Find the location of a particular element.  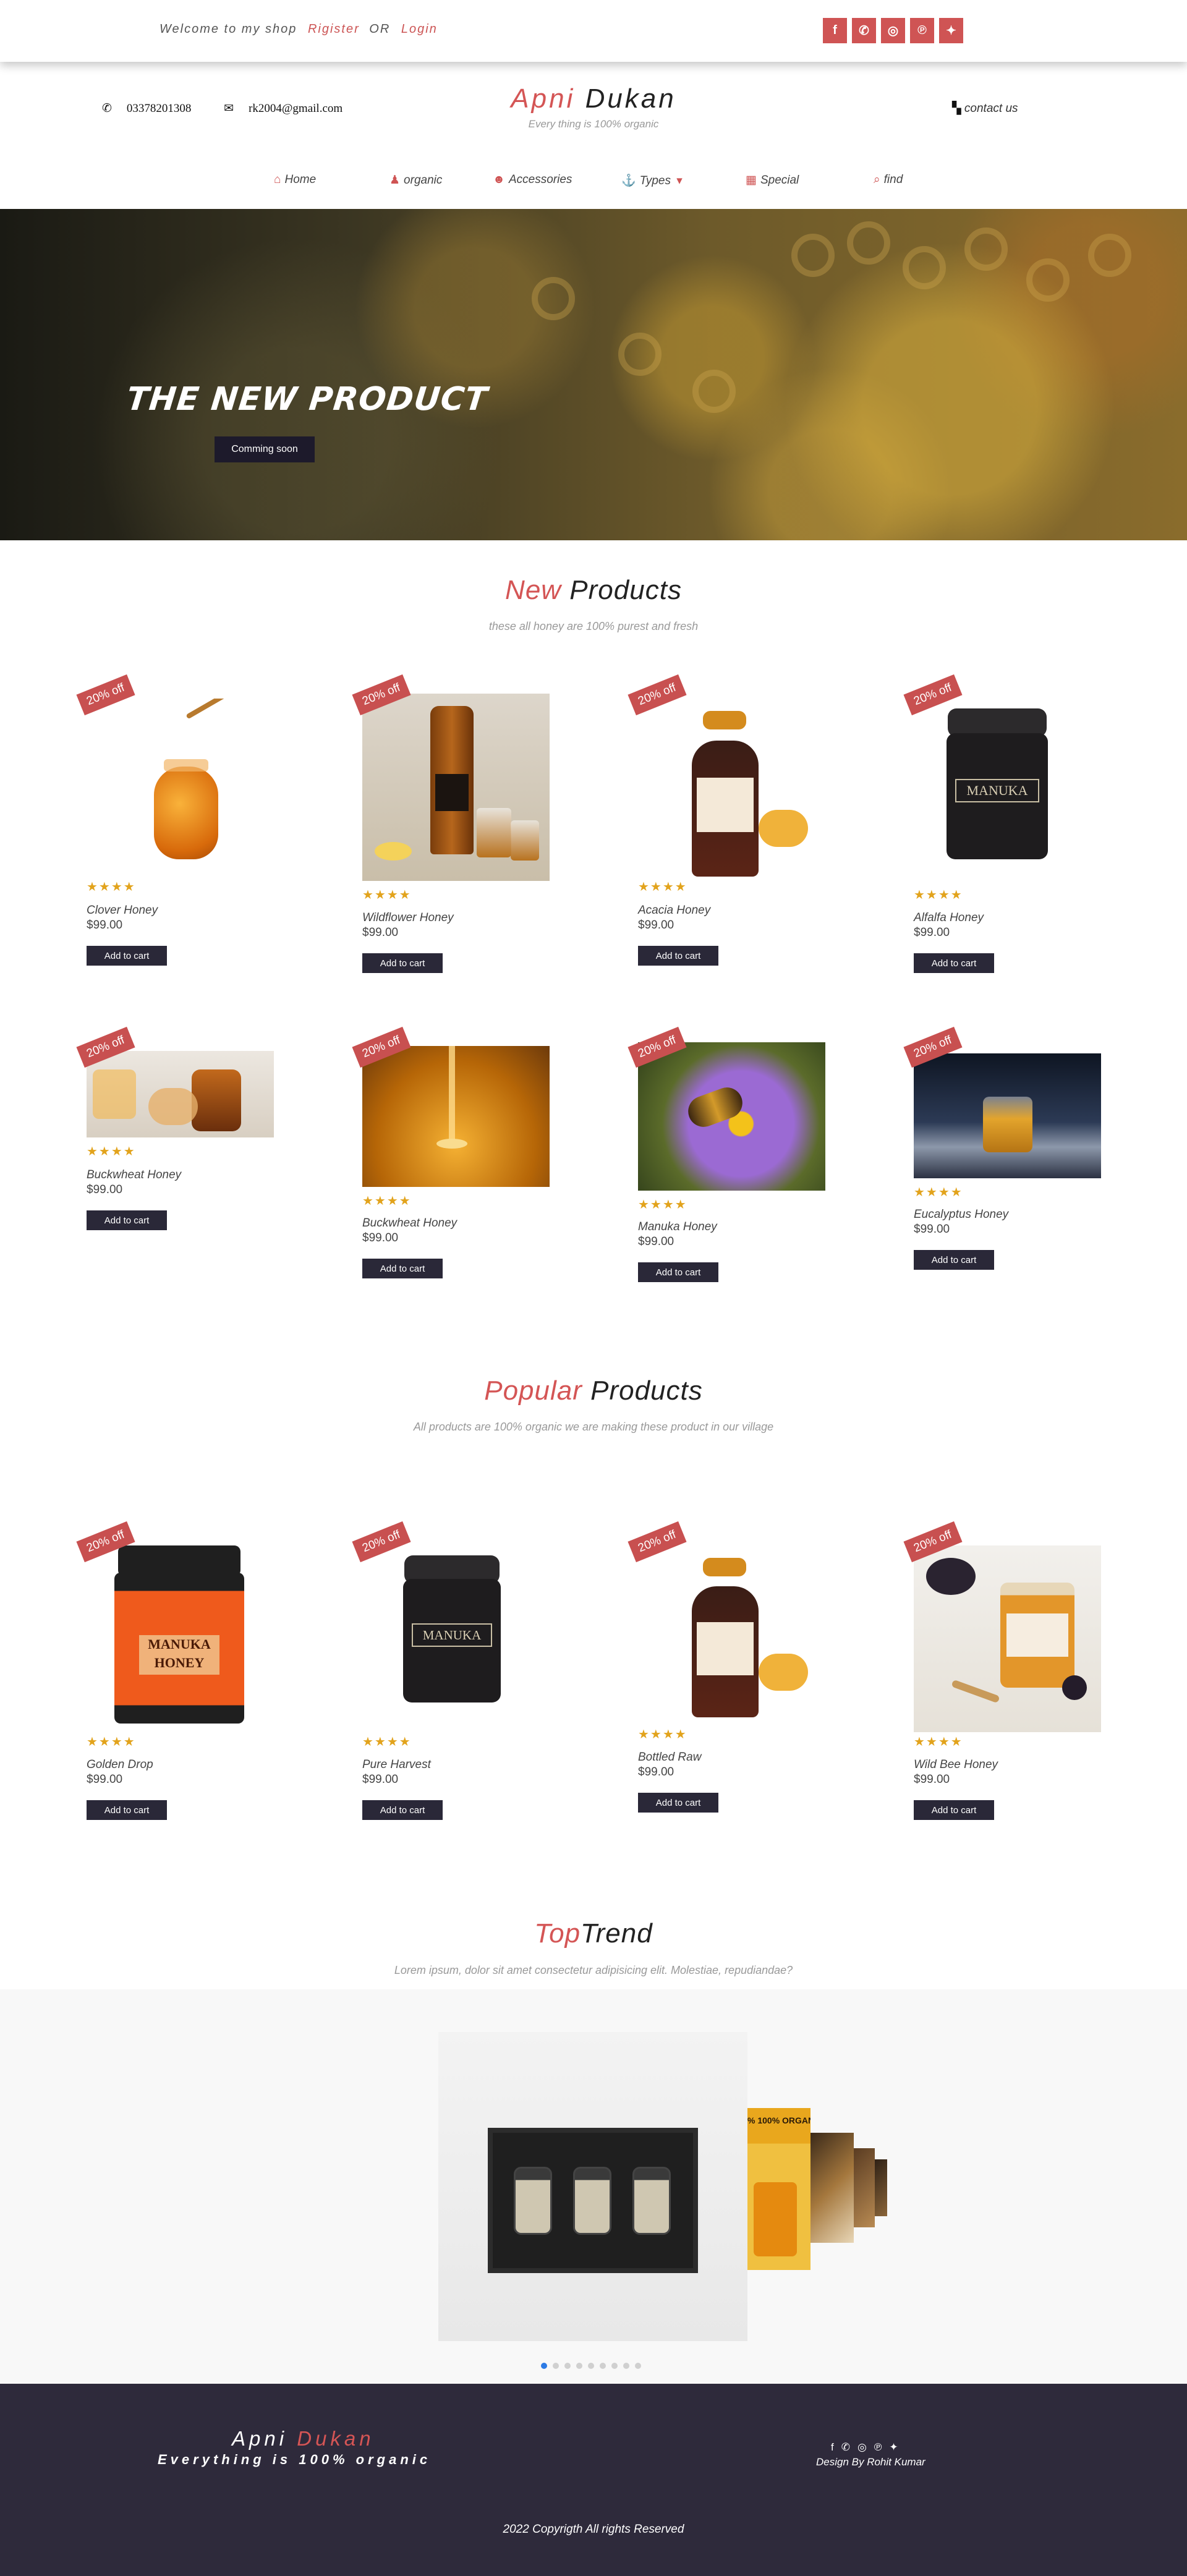

contact-us-label: contact us is located at coordinates (991, 108).